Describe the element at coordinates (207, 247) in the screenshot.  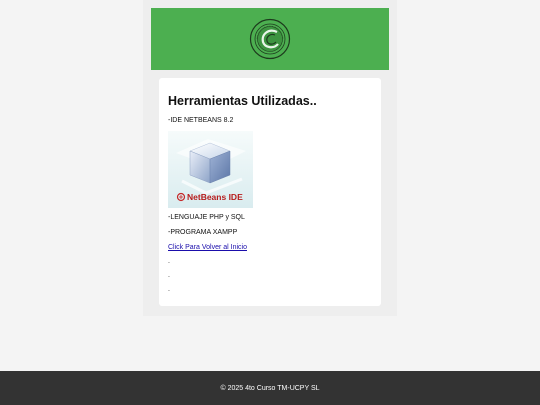
I see `back-to-home-link: Click Para Volver al Inicio` at that location.